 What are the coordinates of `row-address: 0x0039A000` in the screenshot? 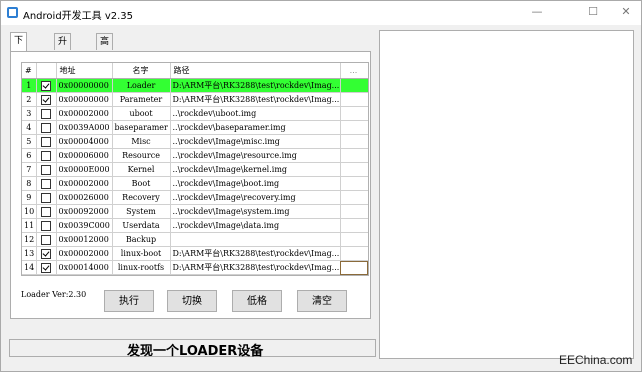 It's located at (84, 127).